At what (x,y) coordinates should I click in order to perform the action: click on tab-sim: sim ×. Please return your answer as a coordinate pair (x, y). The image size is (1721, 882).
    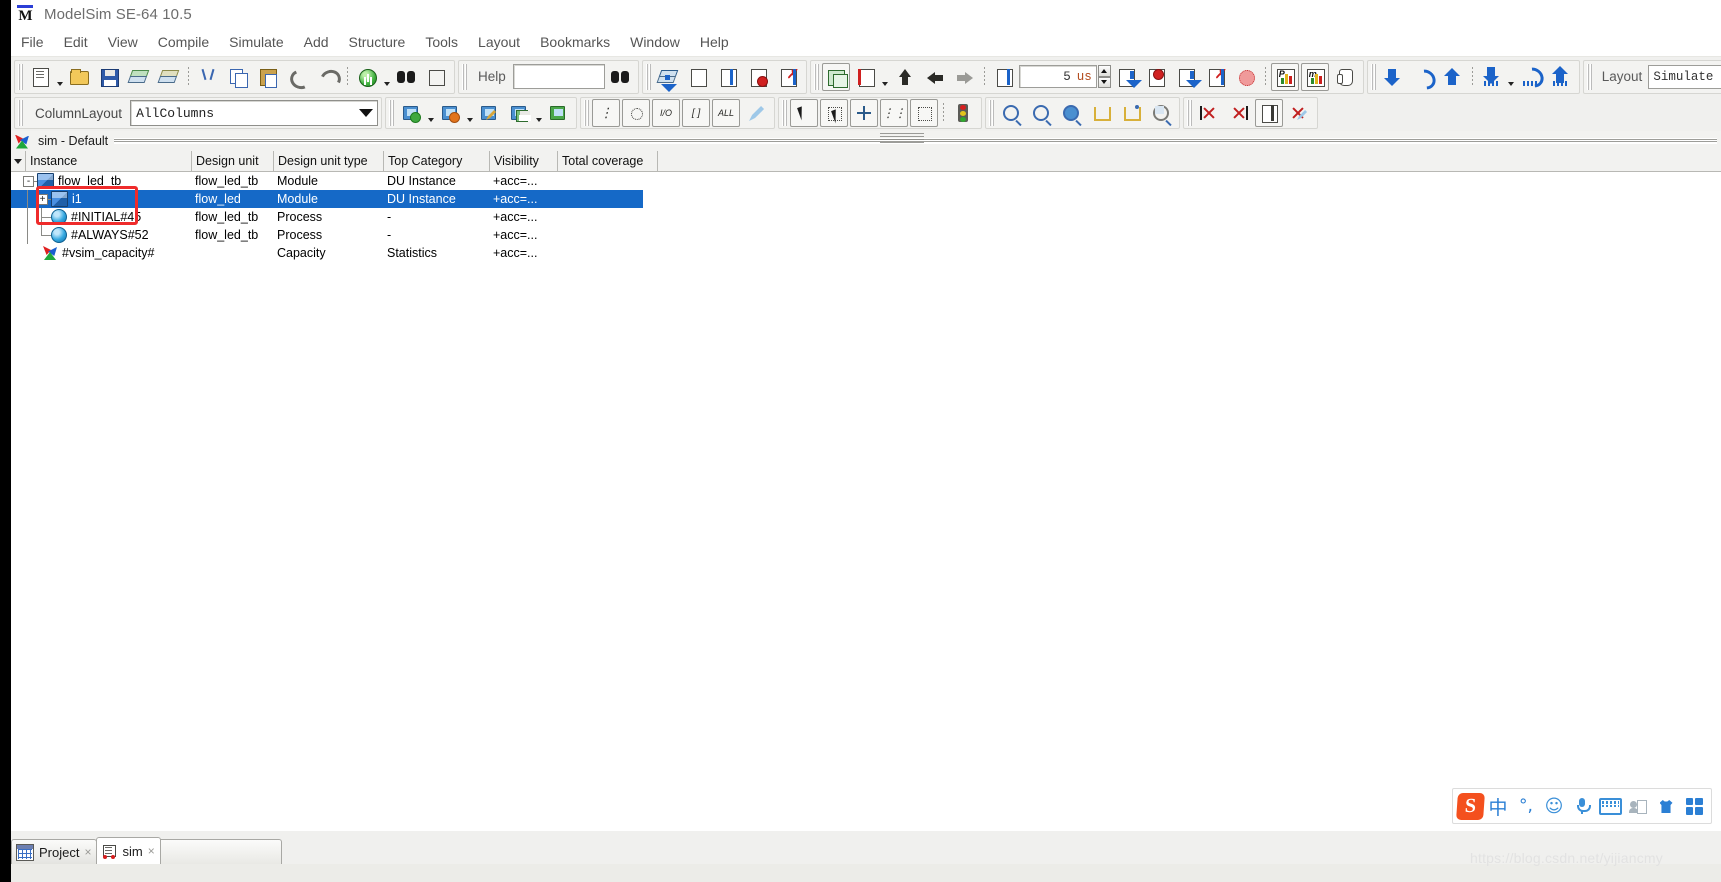
    Looking at the image, I should click on (128, 850).